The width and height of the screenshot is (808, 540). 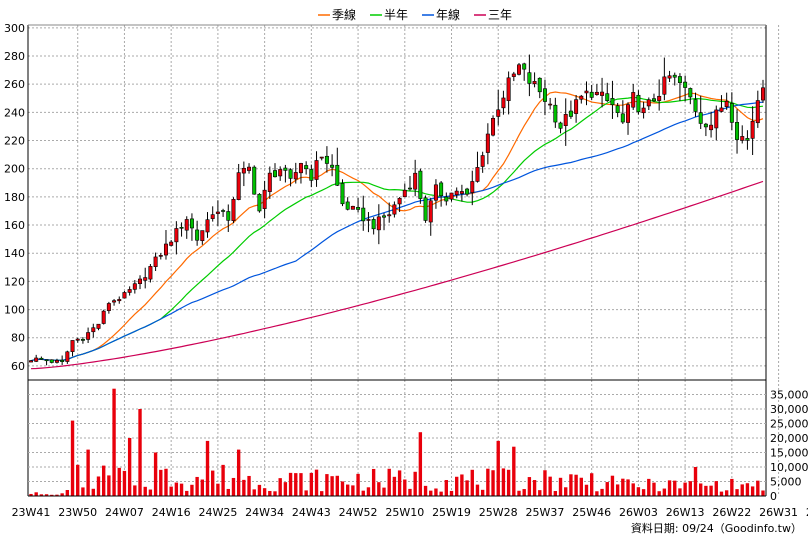 What do you see at coordinates (789, 467) in the screenshot?
I see `volume-tick-label: 10,000` at bounding box center [789, 467].